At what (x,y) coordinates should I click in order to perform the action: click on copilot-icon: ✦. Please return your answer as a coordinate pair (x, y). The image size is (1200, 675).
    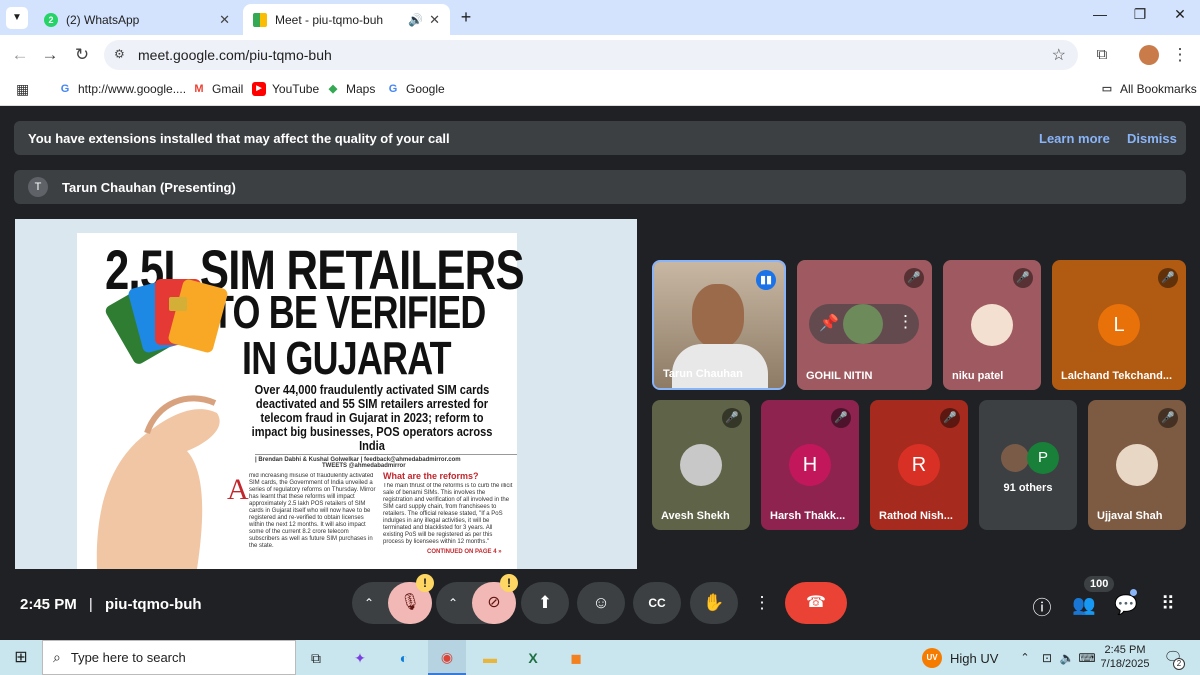
    Looking at the image, I should click on (360, 658).